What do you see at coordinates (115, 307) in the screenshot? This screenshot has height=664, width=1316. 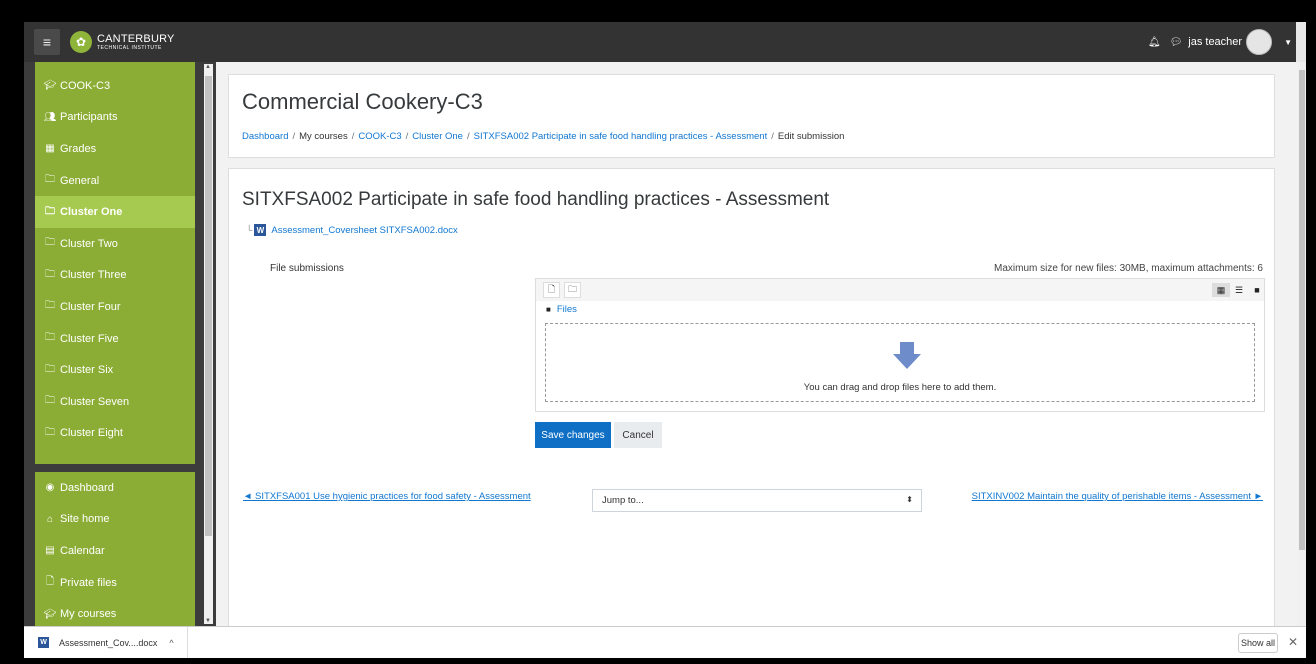 I see `sidebar-item-cluster-four: 🗀 Cluster Four` at bounding box center [115, 307].